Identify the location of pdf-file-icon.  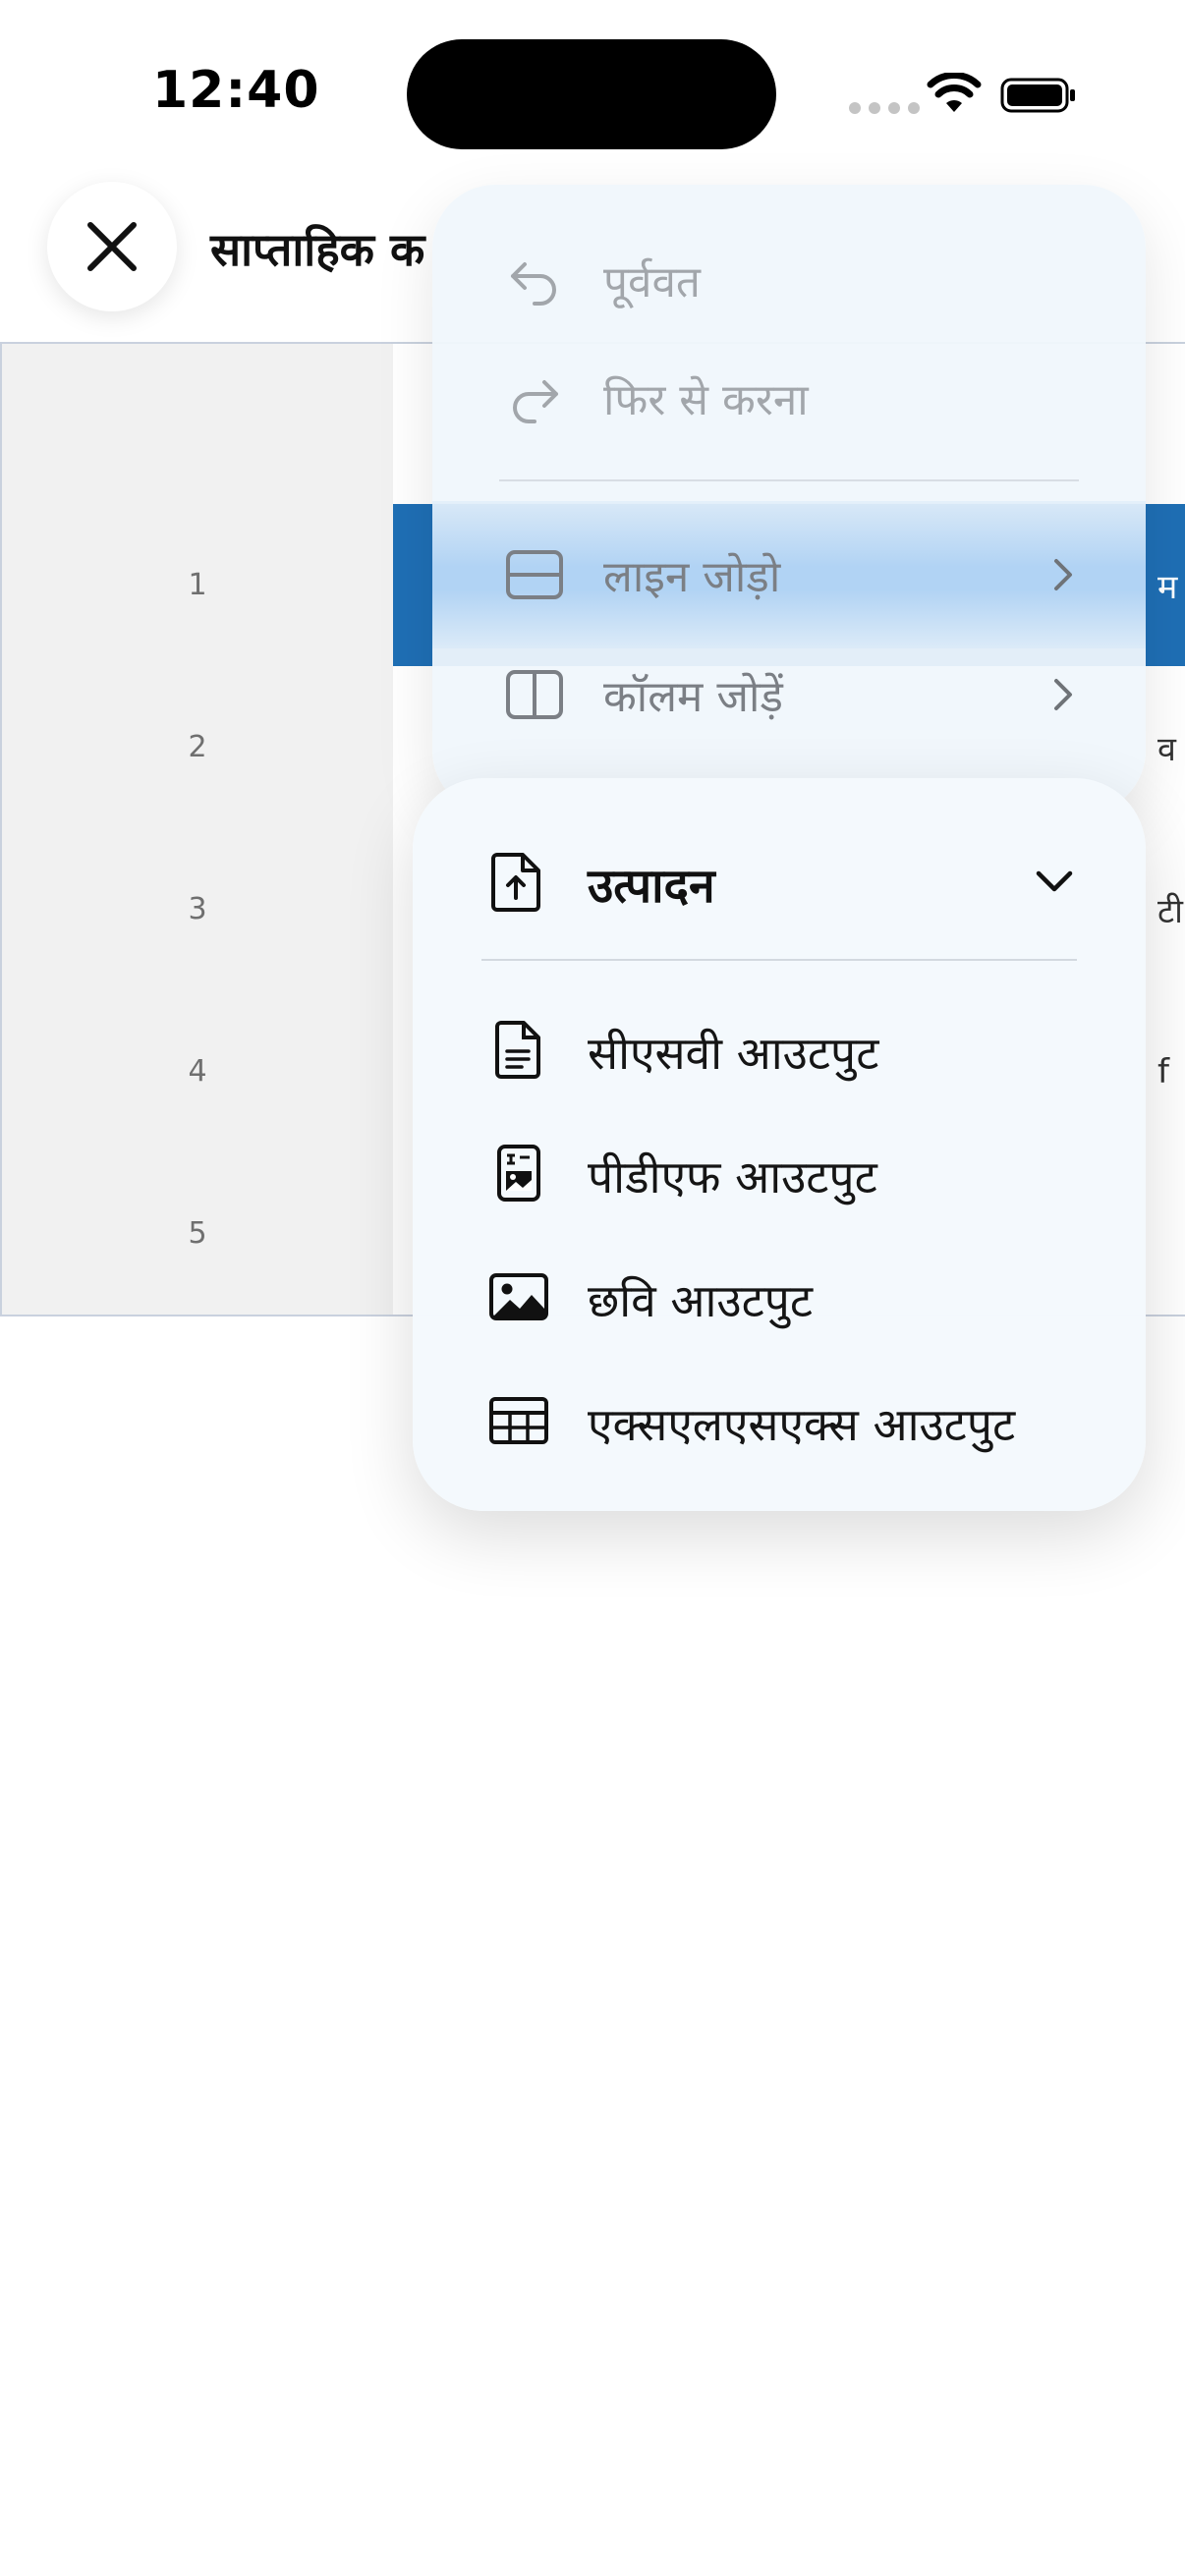
(519, 1173).